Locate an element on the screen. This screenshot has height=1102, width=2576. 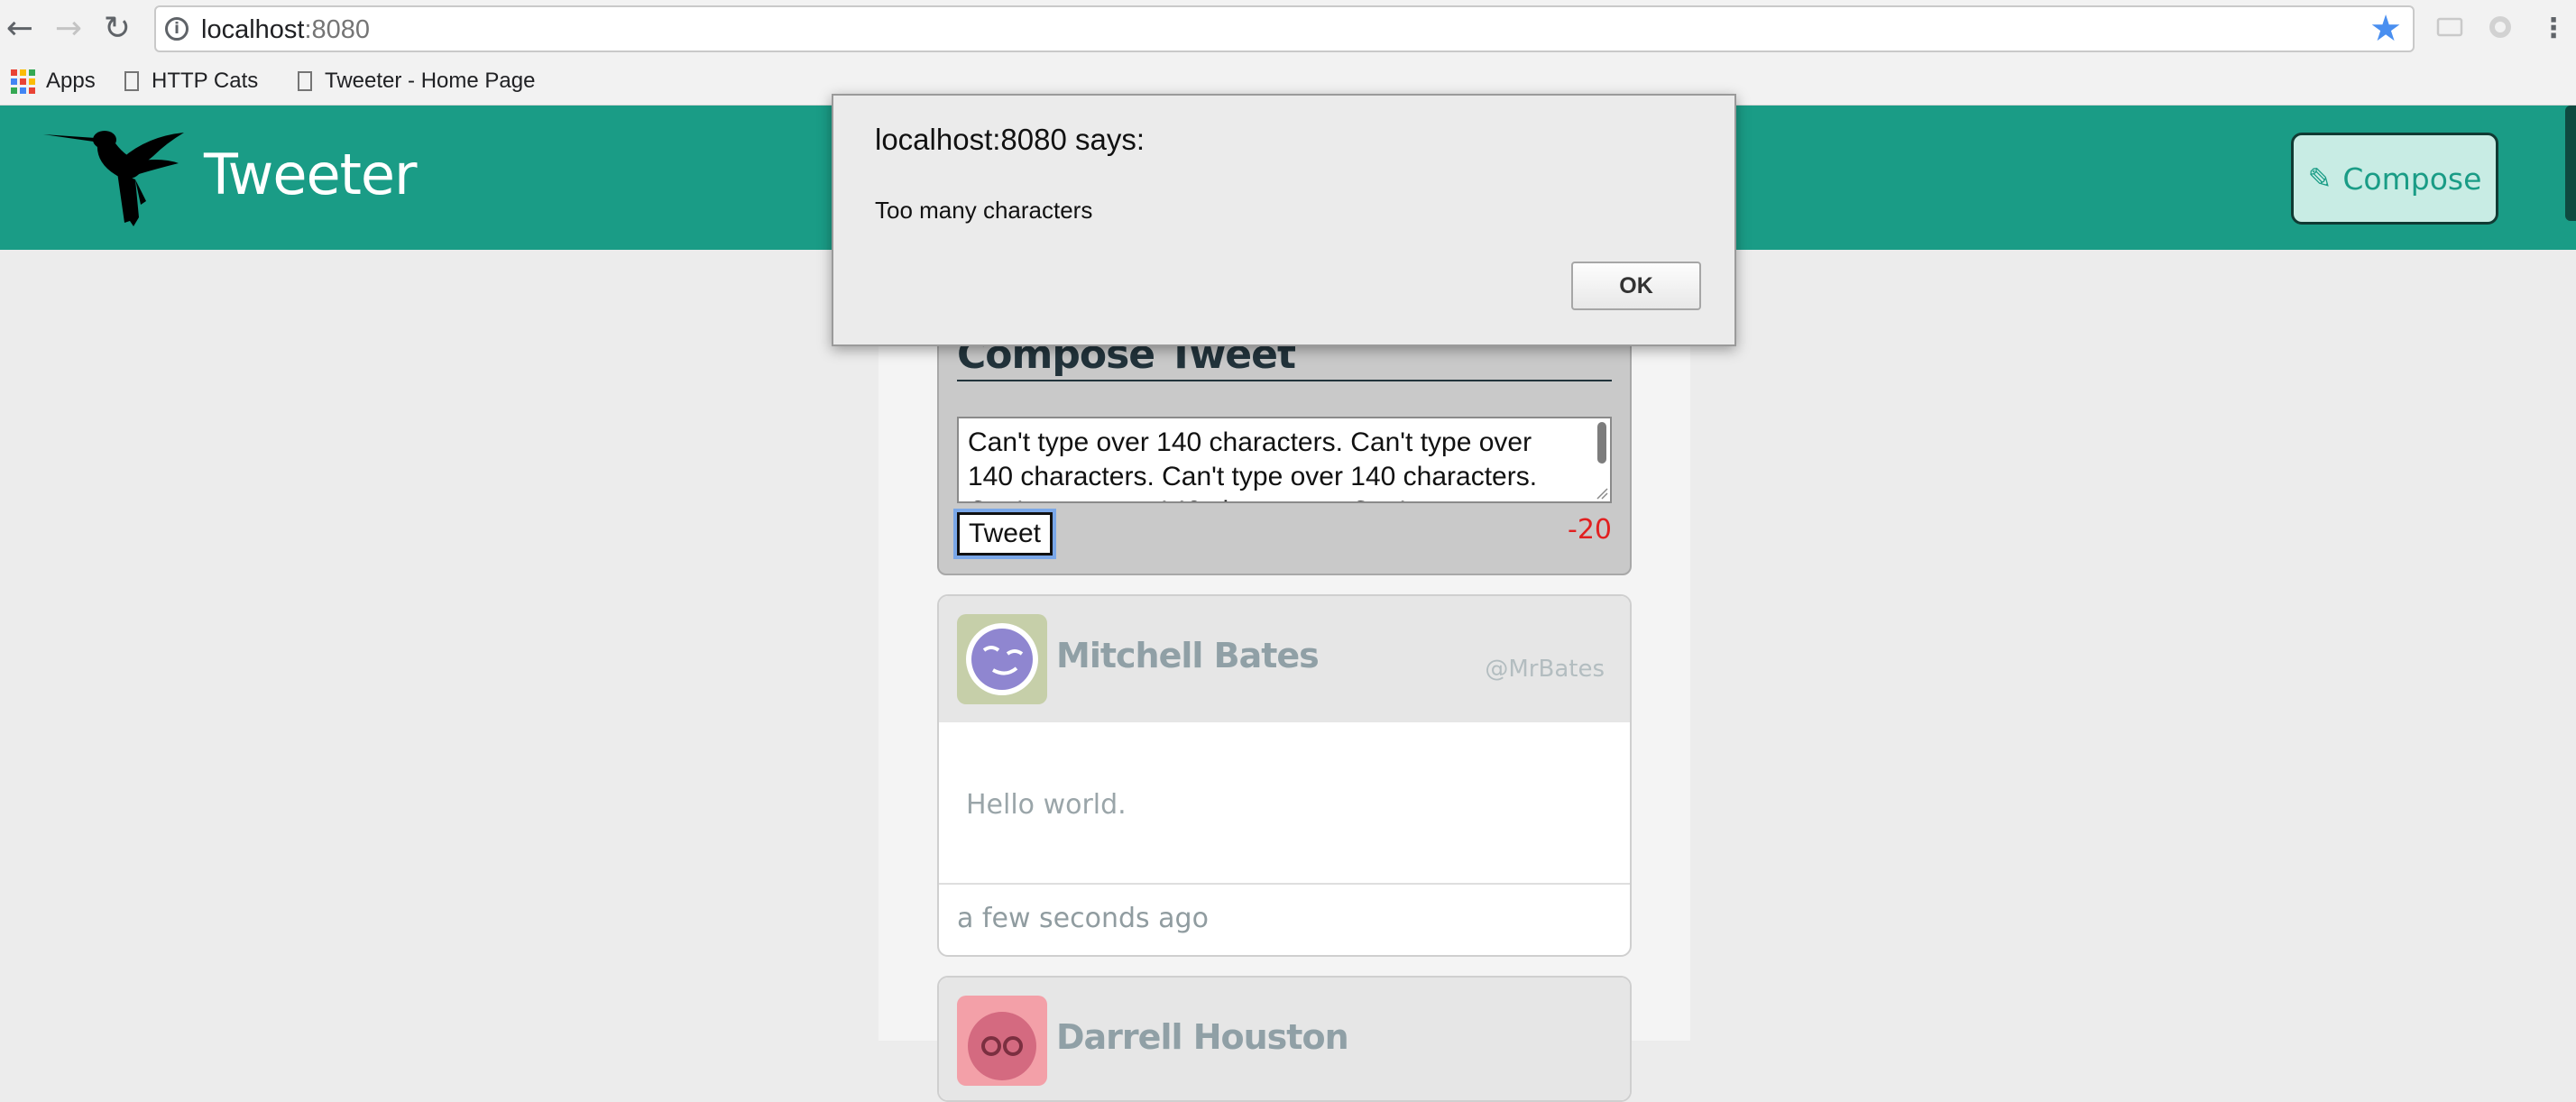
tweet-card: Darrell Houston is located at coordinates (1284, 1039).